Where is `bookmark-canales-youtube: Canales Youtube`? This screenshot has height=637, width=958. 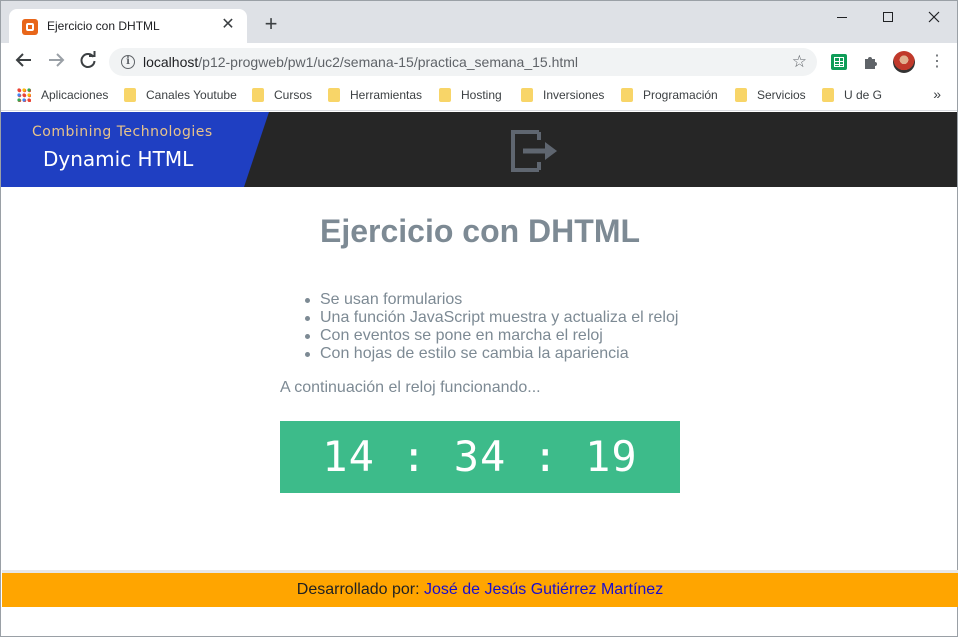 bookmark-canales-youtube: Canales Youtube is located at coordinates (180, 96).